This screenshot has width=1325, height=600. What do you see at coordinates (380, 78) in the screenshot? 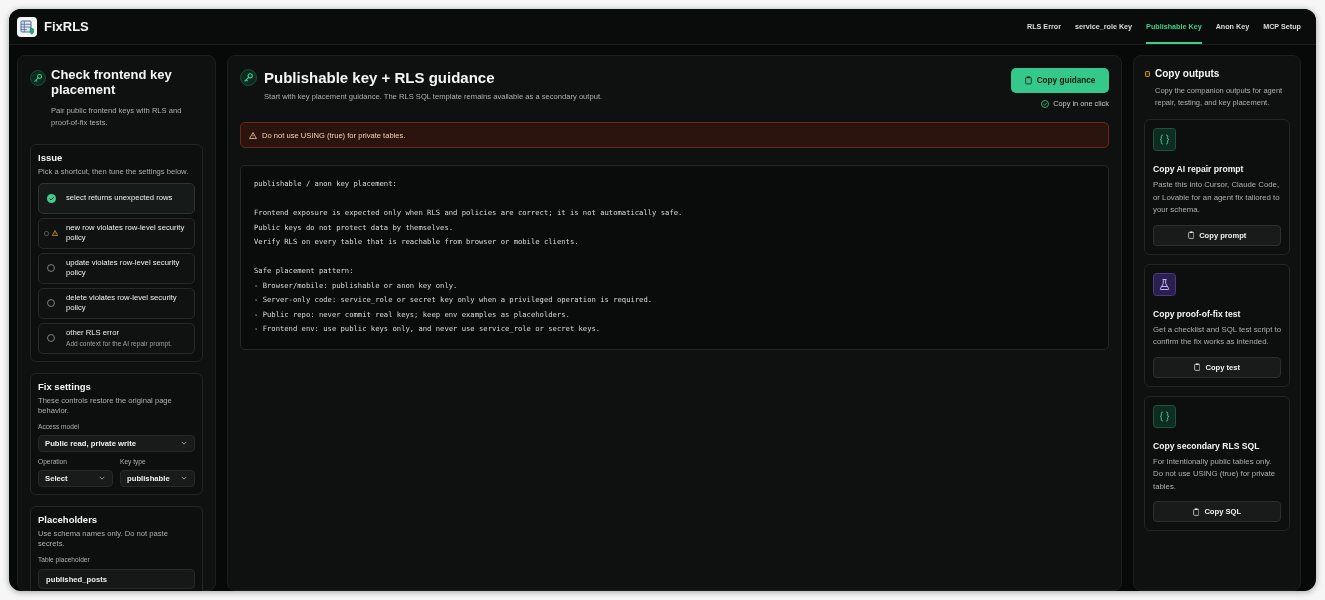
I see `page-title: Publishable key + RLS guidance` at bounding box center [380, 78].